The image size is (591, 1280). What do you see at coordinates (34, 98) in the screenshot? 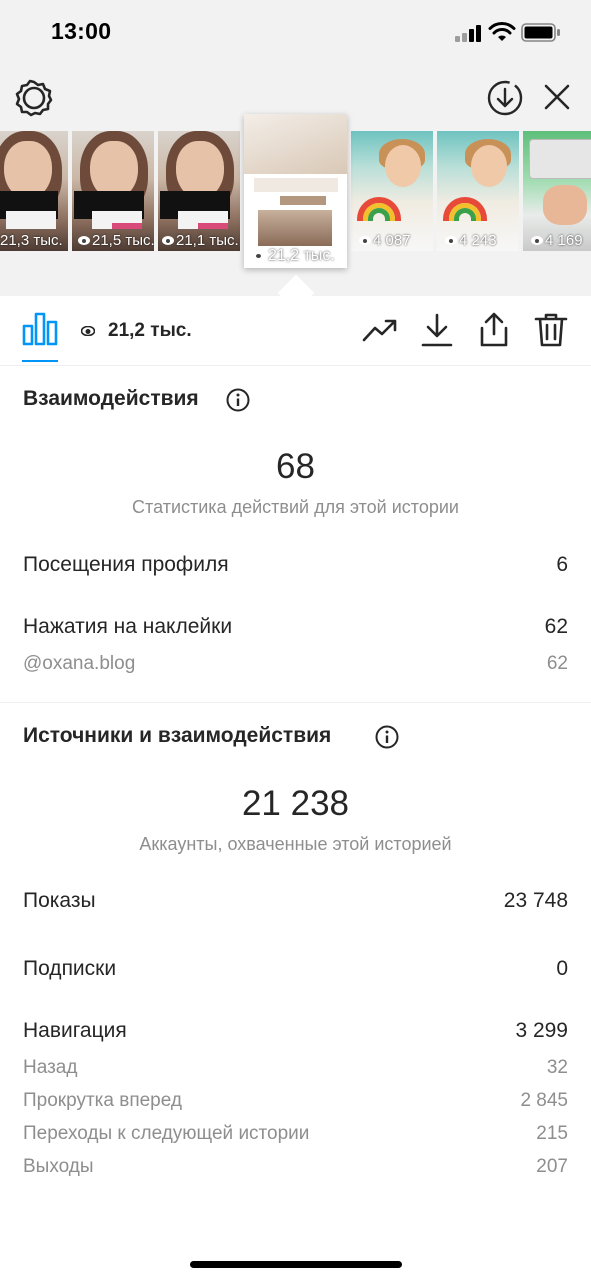
I see `settings-gear-icon` at bounding box center [34, 98].